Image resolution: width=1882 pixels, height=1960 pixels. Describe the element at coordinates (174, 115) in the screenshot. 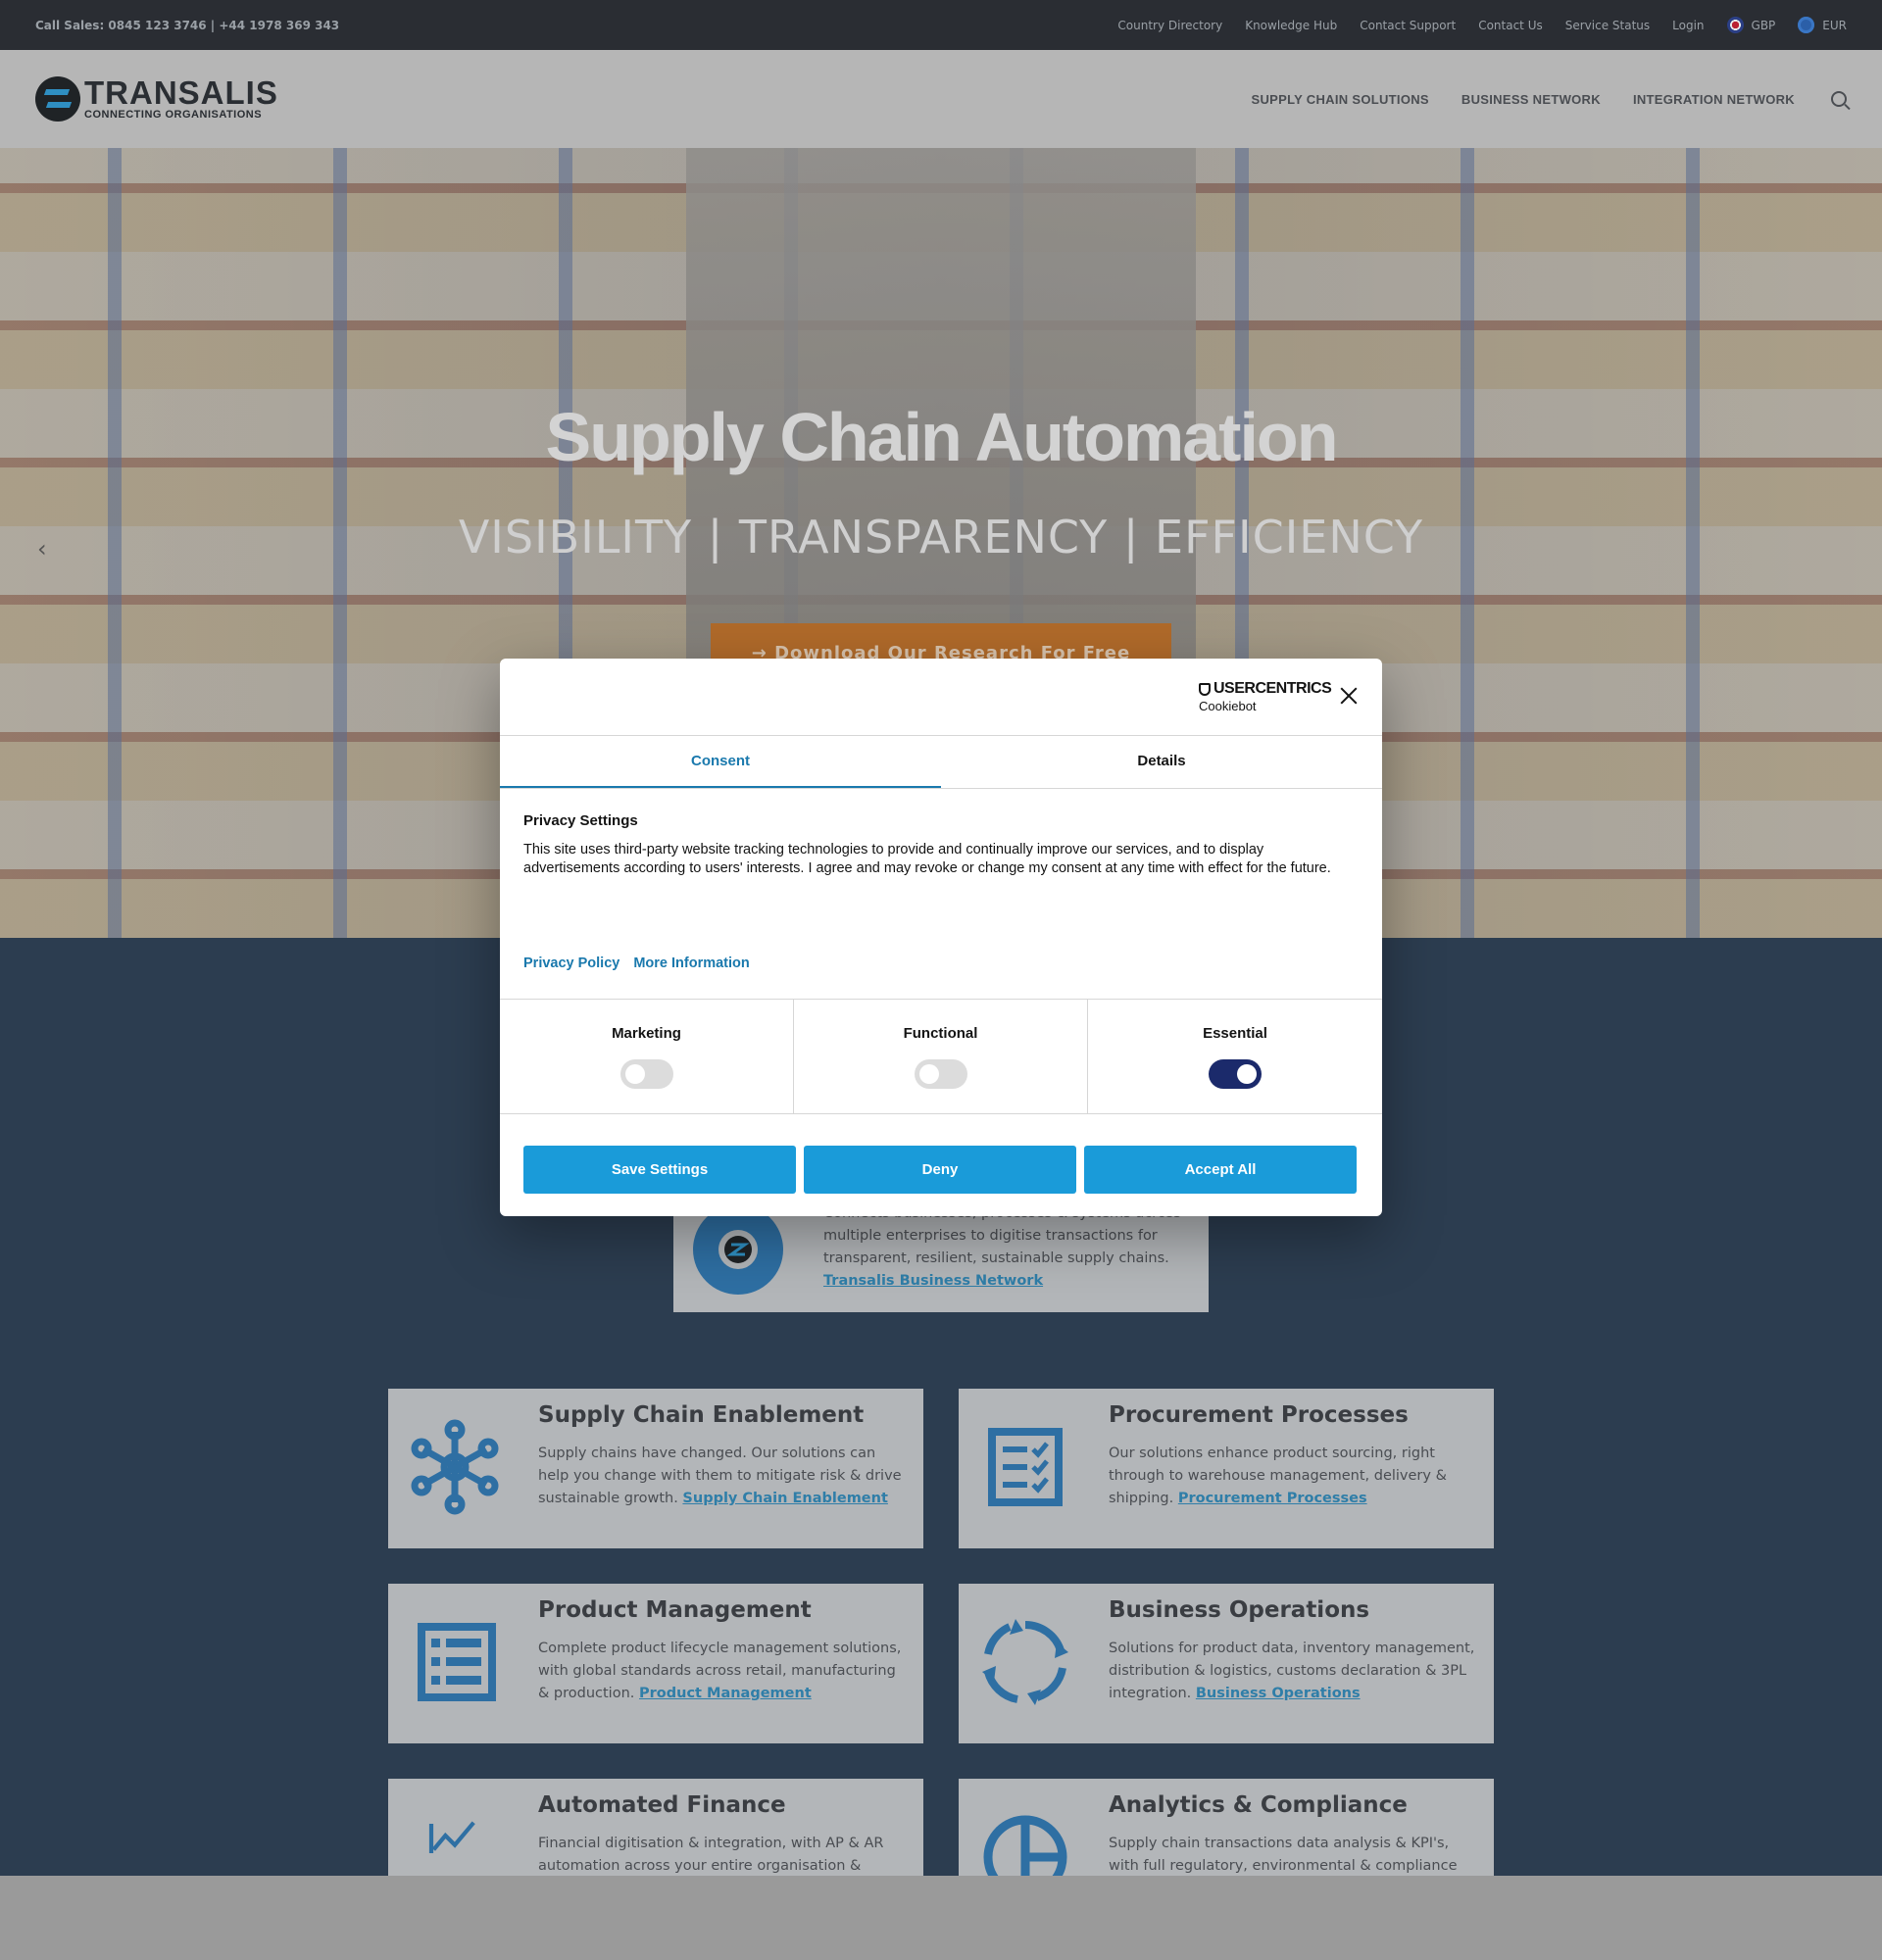

I see `logo-tagline: CONNECTING ORGANISATIONS` at that location.